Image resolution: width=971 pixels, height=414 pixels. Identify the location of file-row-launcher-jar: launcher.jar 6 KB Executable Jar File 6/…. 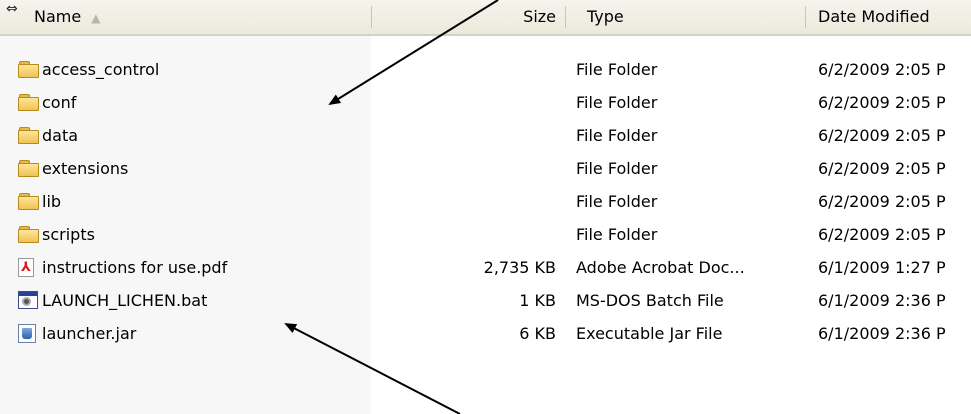
(485, 333).